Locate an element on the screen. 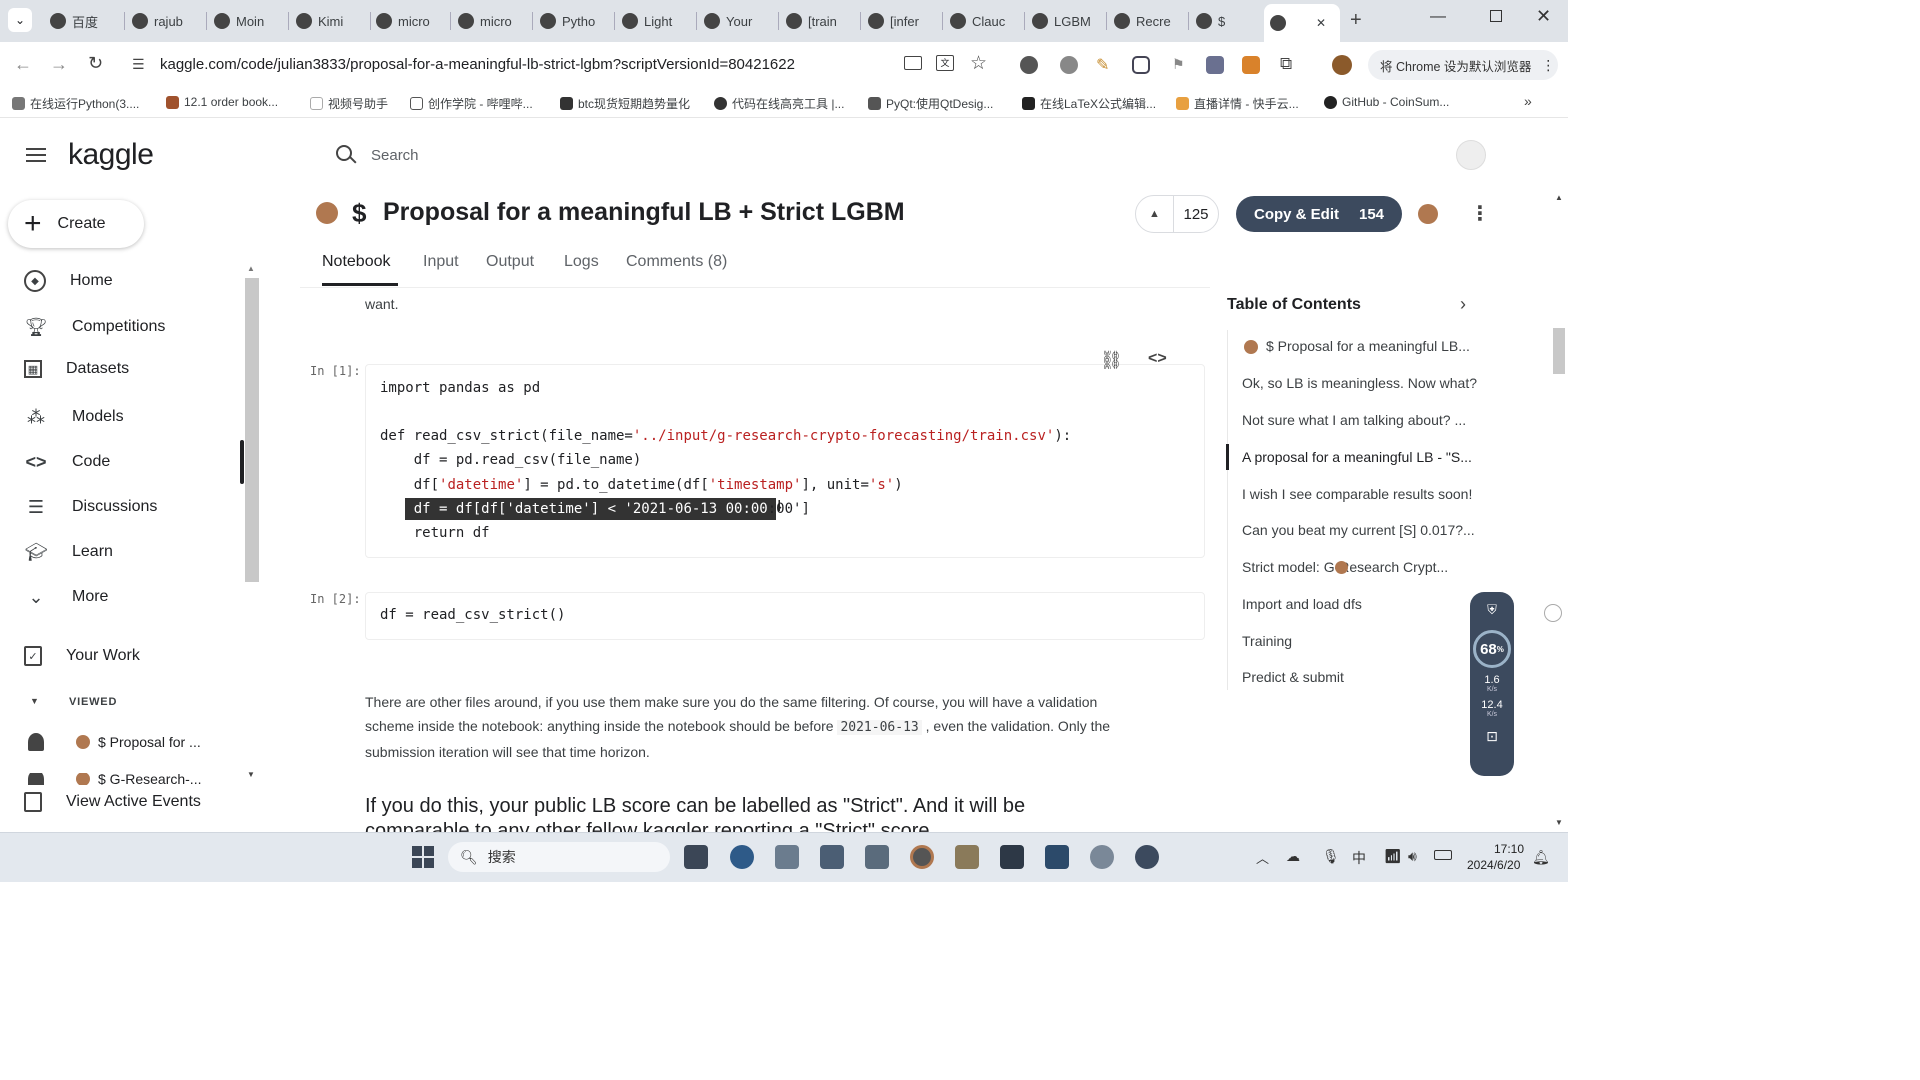 The width and height of the screenshot is (1920, 1080). toc-collapse-icon: › is located at coordinates (1463, 304).